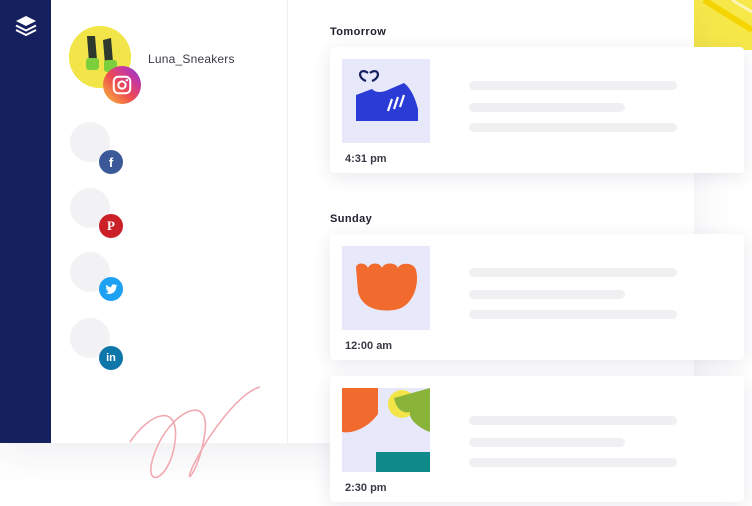 The width and height of the screenshot is (752, 506). I want to click on abstract-shapes-illustration-icon, so click(386, 430).